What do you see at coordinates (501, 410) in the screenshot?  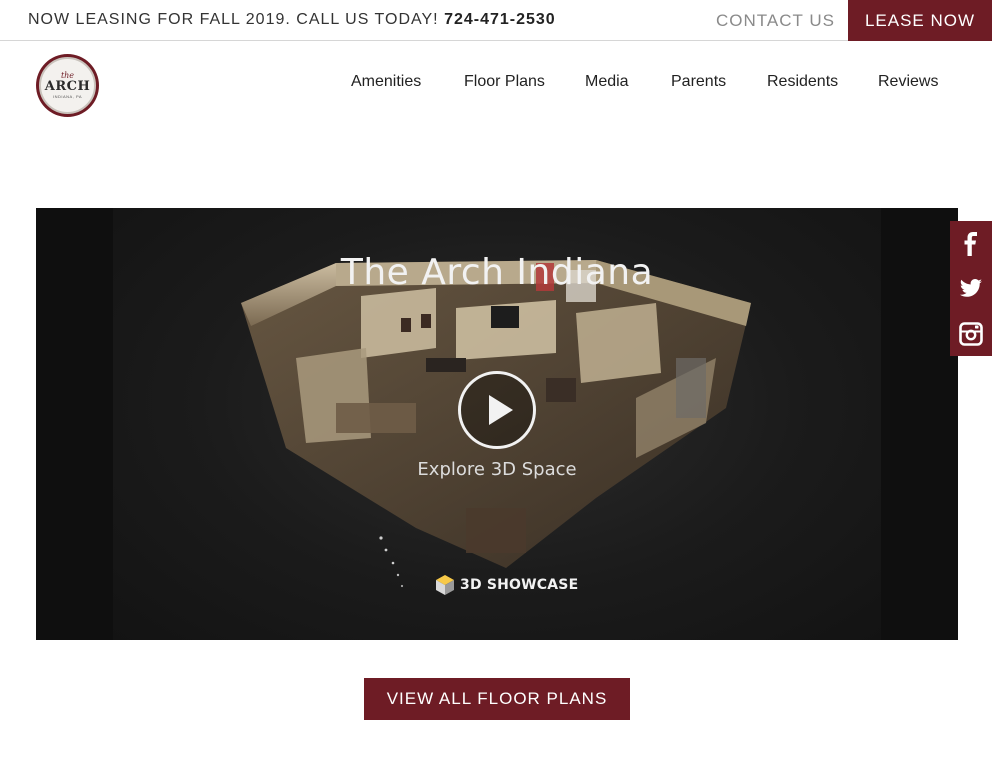 I see `play-icon` at bounding box center [501, 410].